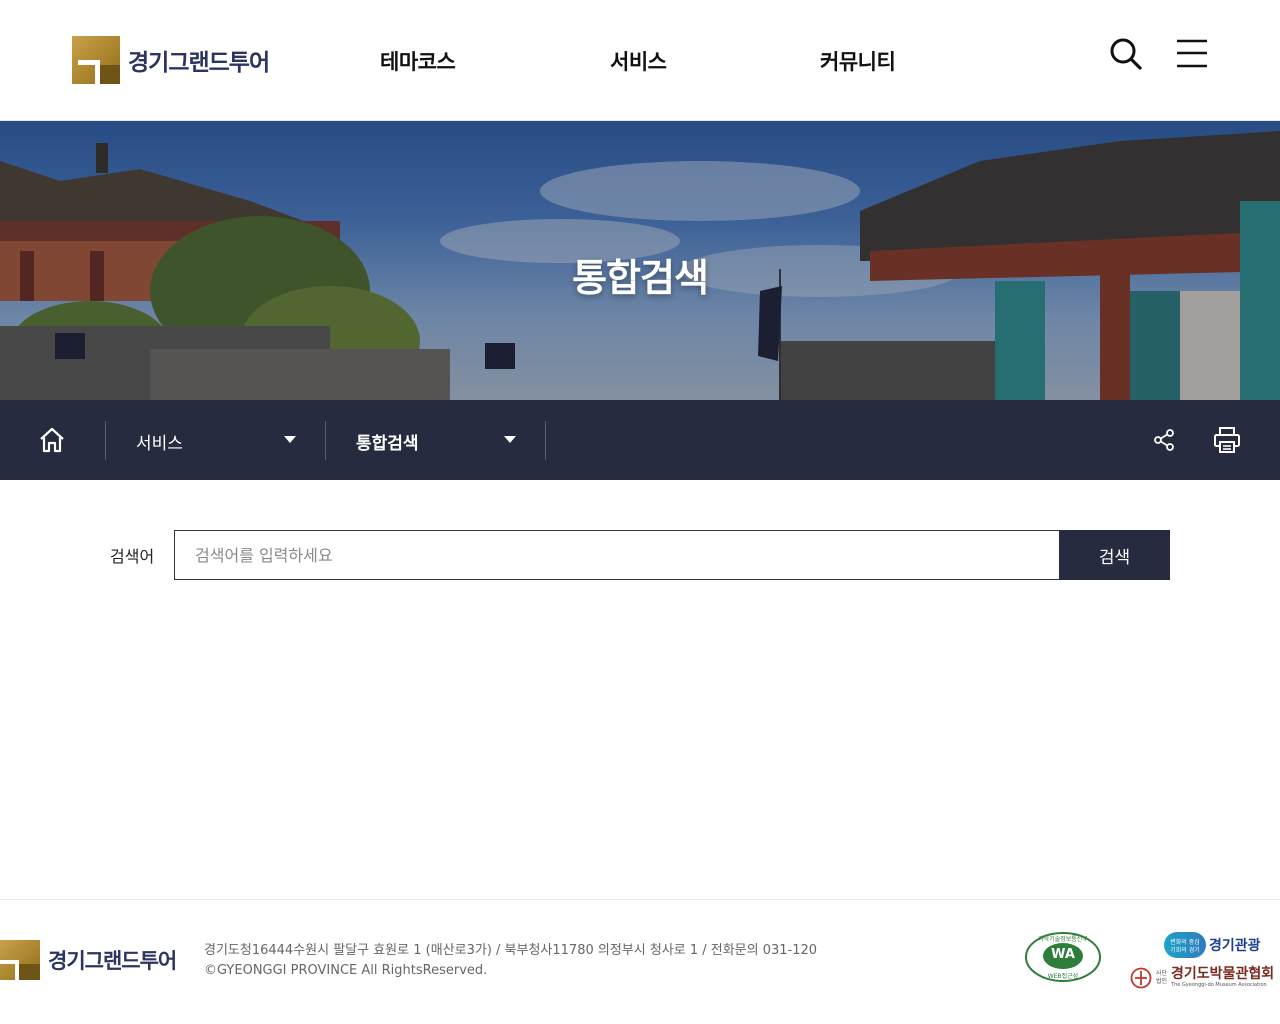  What do you see at coordinates (1227, 442) in the screenshot?
I see `print-icon` at bounding box center [1227, 442].